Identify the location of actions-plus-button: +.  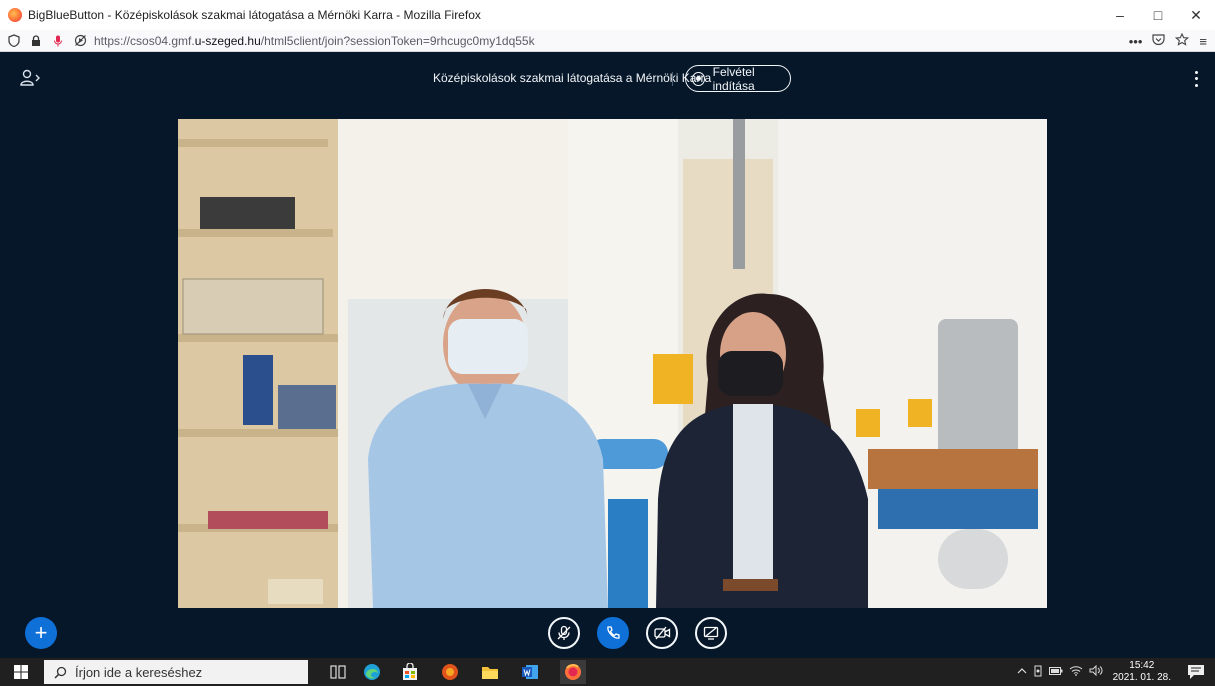
(41, 633).